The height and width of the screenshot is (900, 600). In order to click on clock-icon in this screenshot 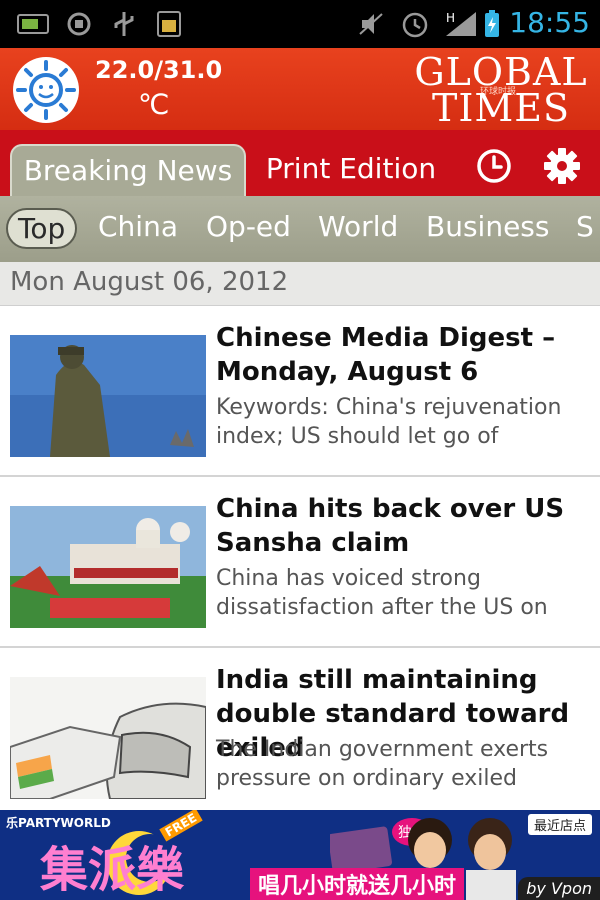, I will do `click(494, 168)`.